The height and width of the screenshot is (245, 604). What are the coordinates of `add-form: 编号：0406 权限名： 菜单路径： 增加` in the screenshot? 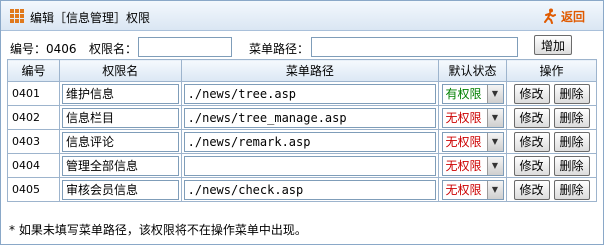 It's located at (302, 46).